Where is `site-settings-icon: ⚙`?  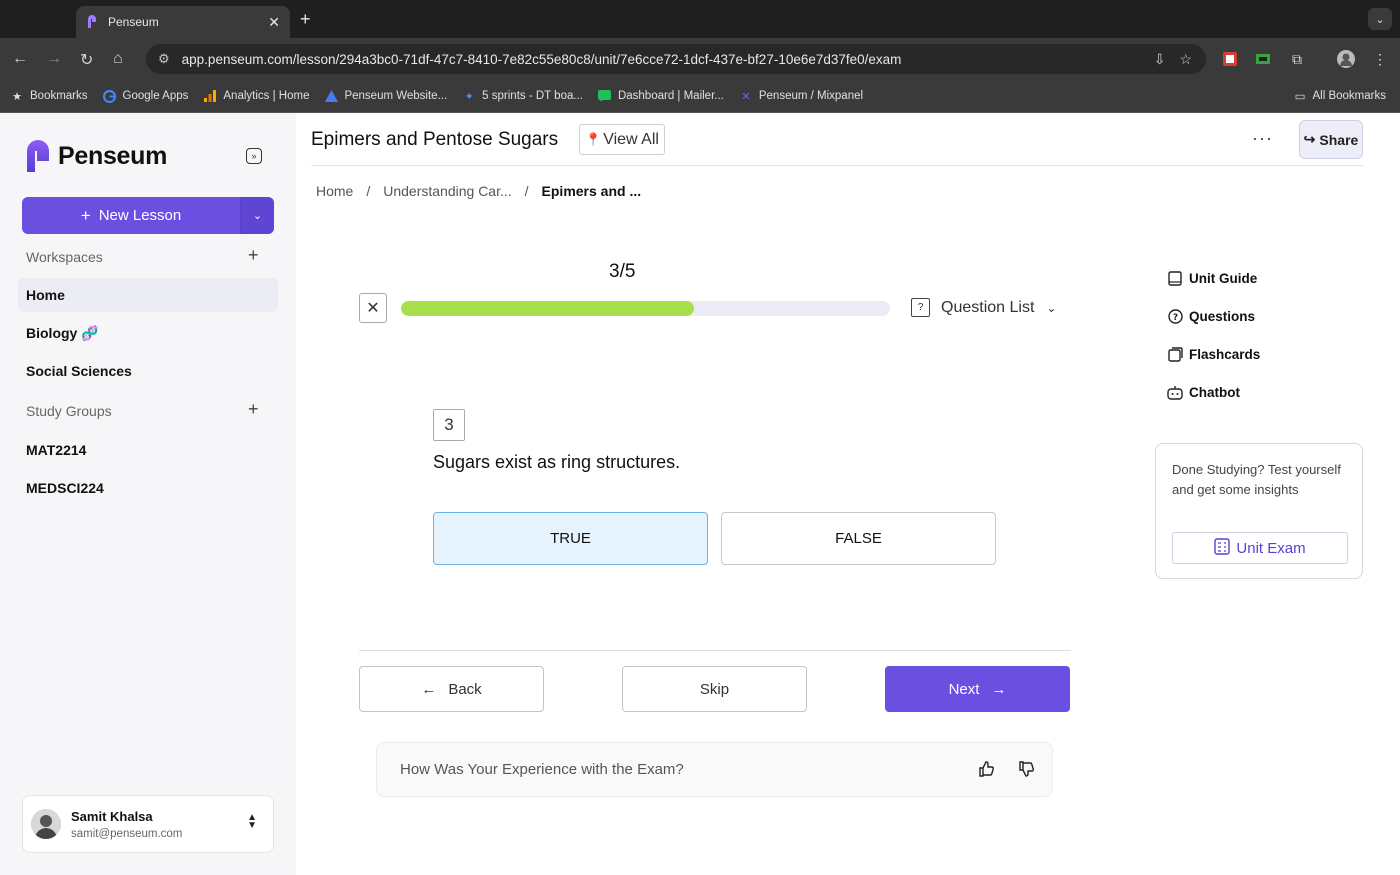
site-settings-icon: ⚙ is located at coordinates (164, 59).